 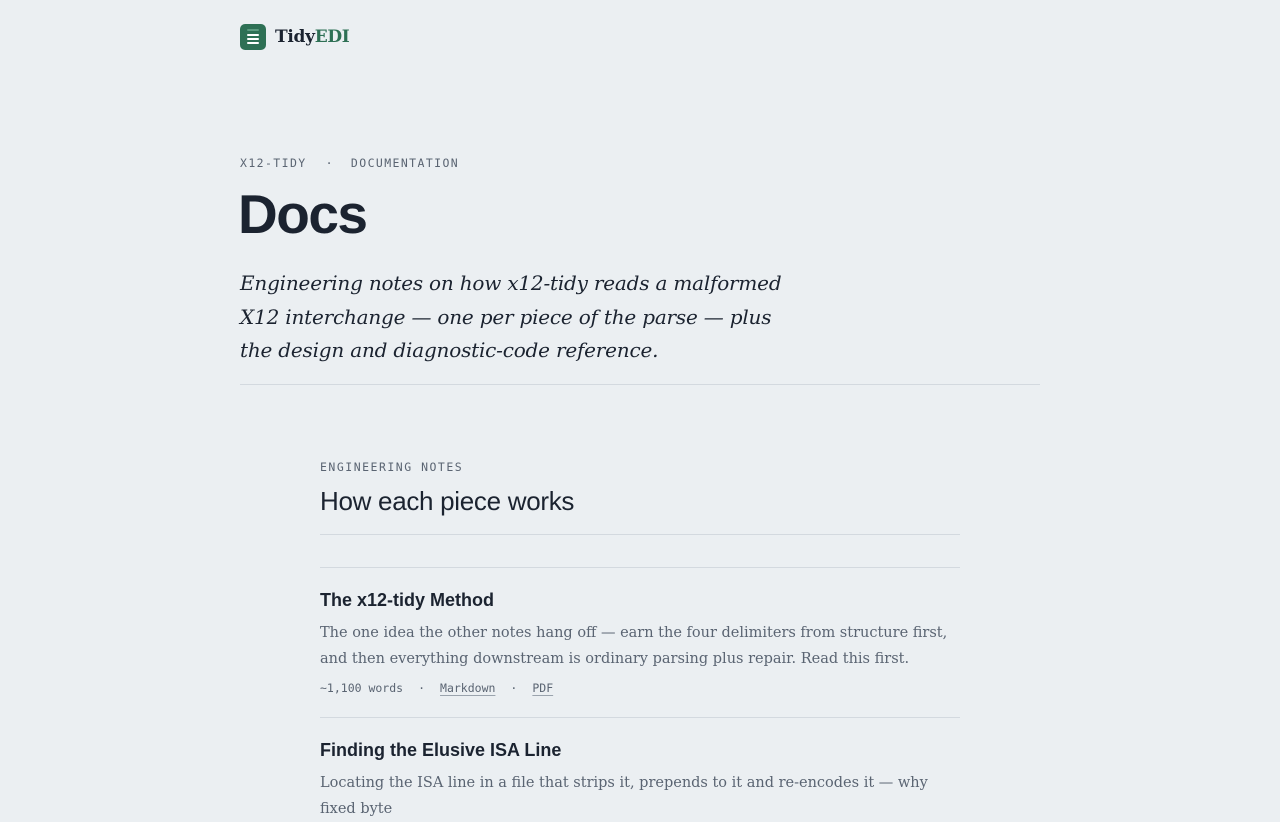 What do you see at coordinates (303, 214) in the screenshot?
I see `page-title: Docs` at bounding box center [303, 214].